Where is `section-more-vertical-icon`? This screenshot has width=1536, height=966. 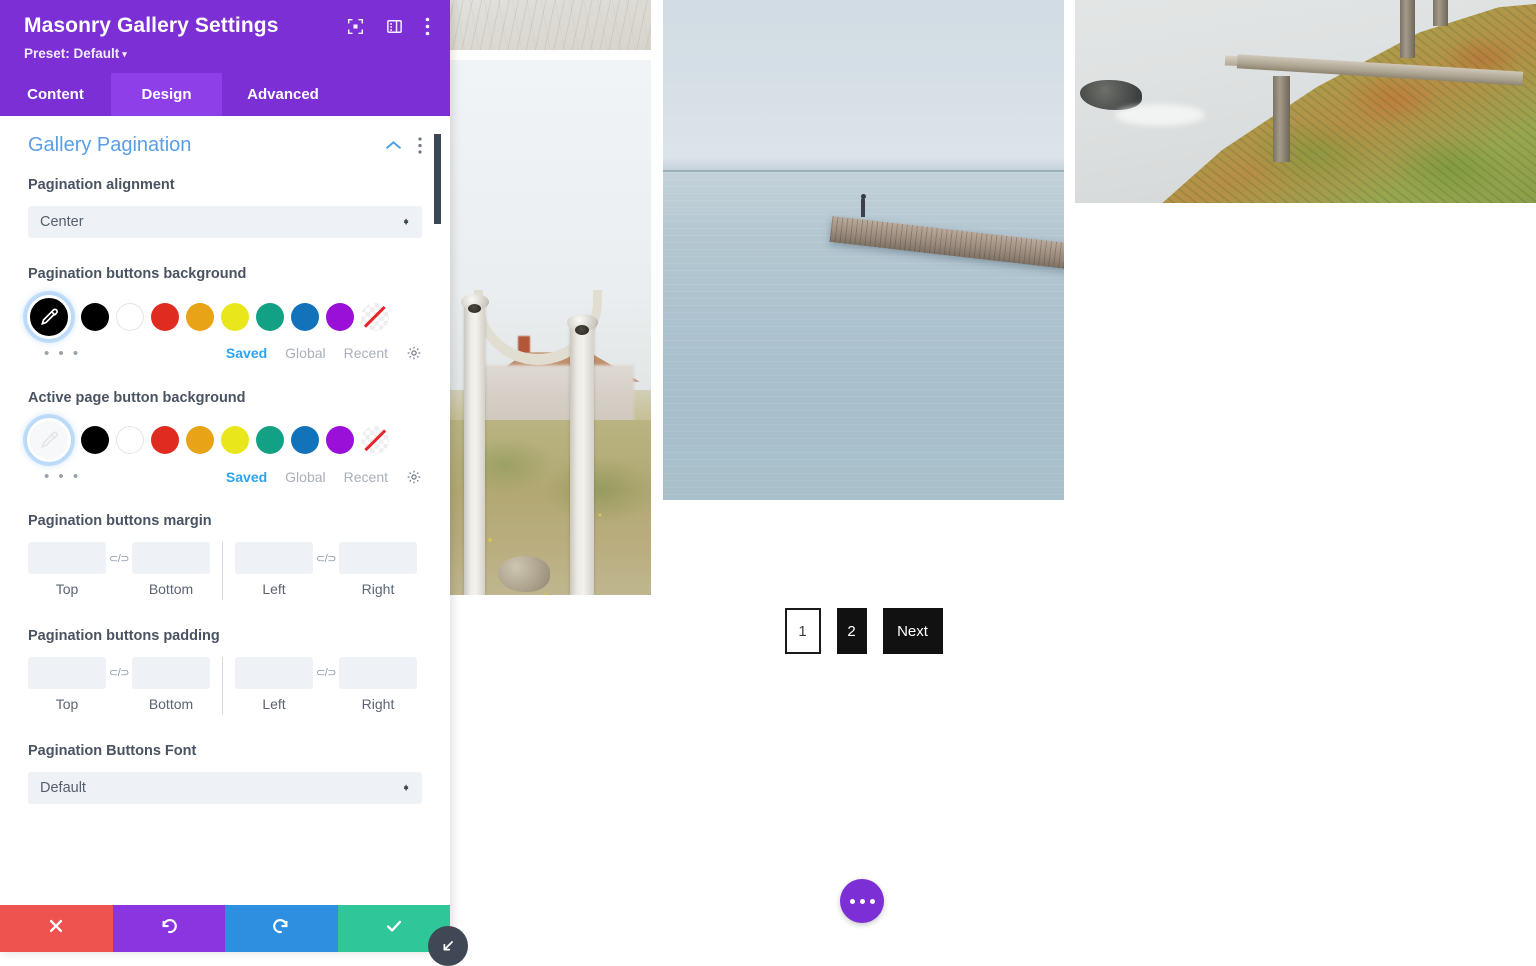
section-more-vertical-icon is located at coordinates (420, 145).